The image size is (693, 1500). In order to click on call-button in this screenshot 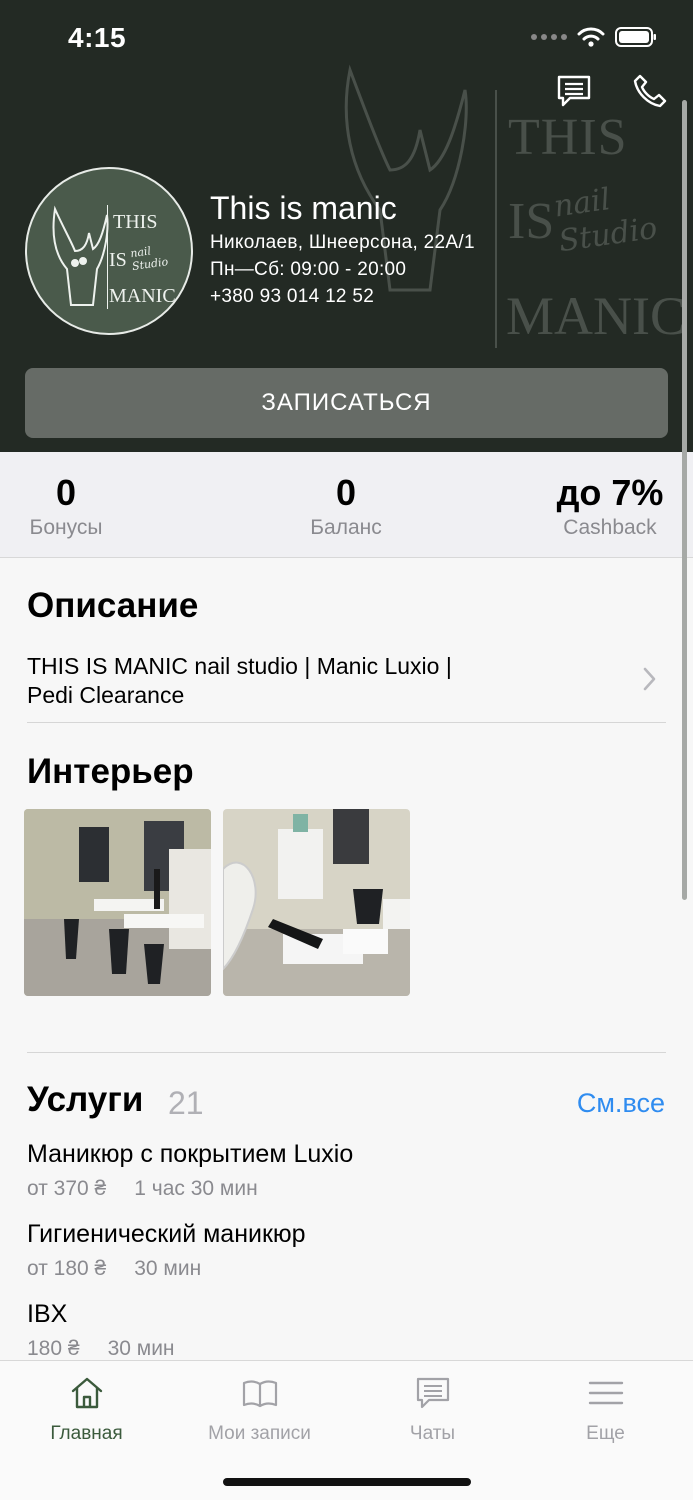, I will do `click(650, 91)`.